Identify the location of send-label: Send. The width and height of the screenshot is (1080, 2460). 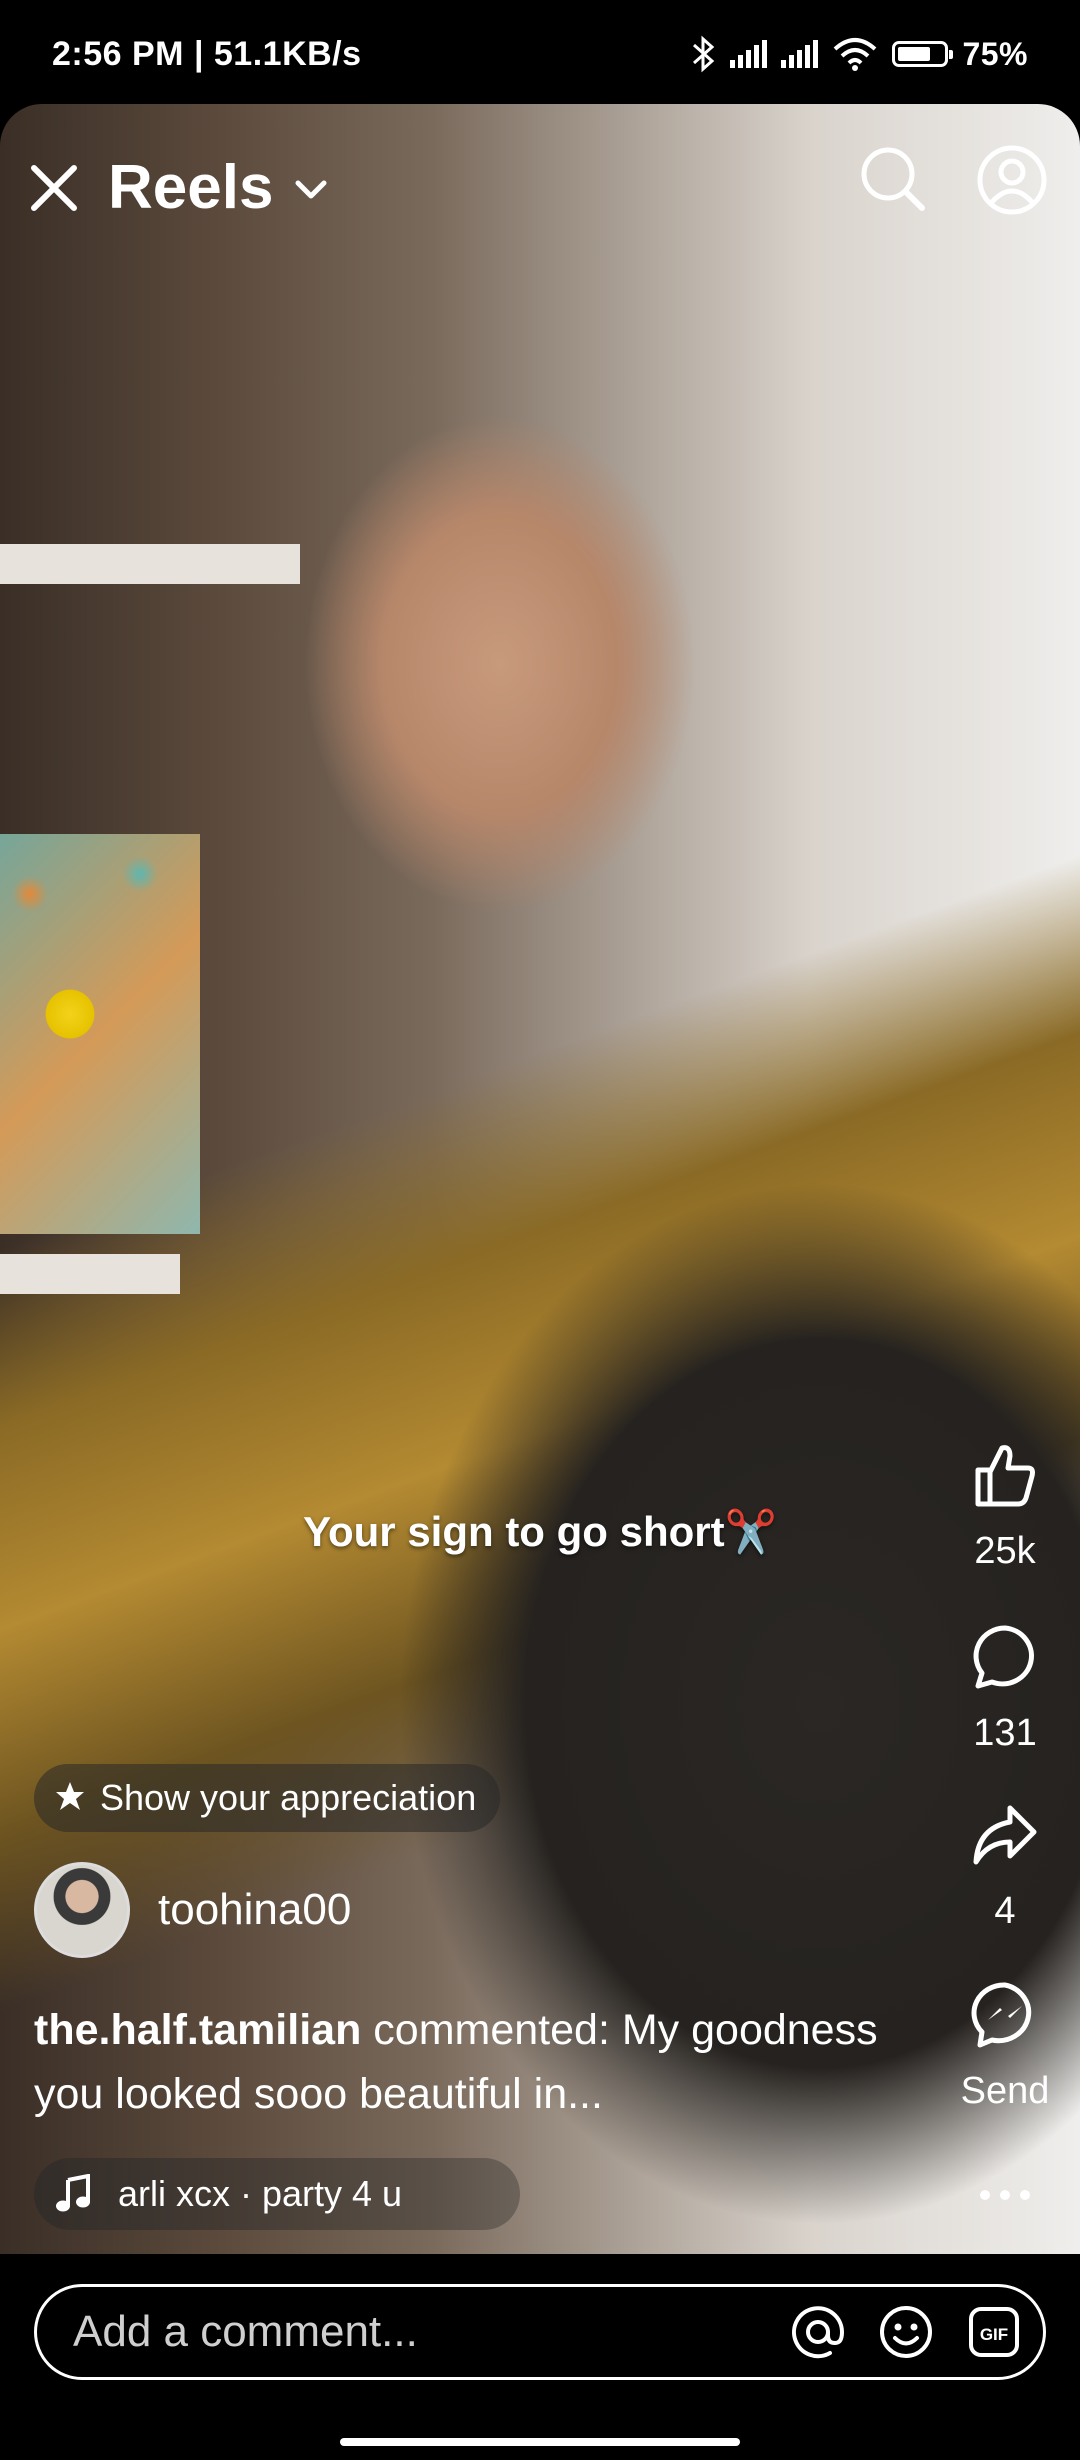
(1005, 2091).